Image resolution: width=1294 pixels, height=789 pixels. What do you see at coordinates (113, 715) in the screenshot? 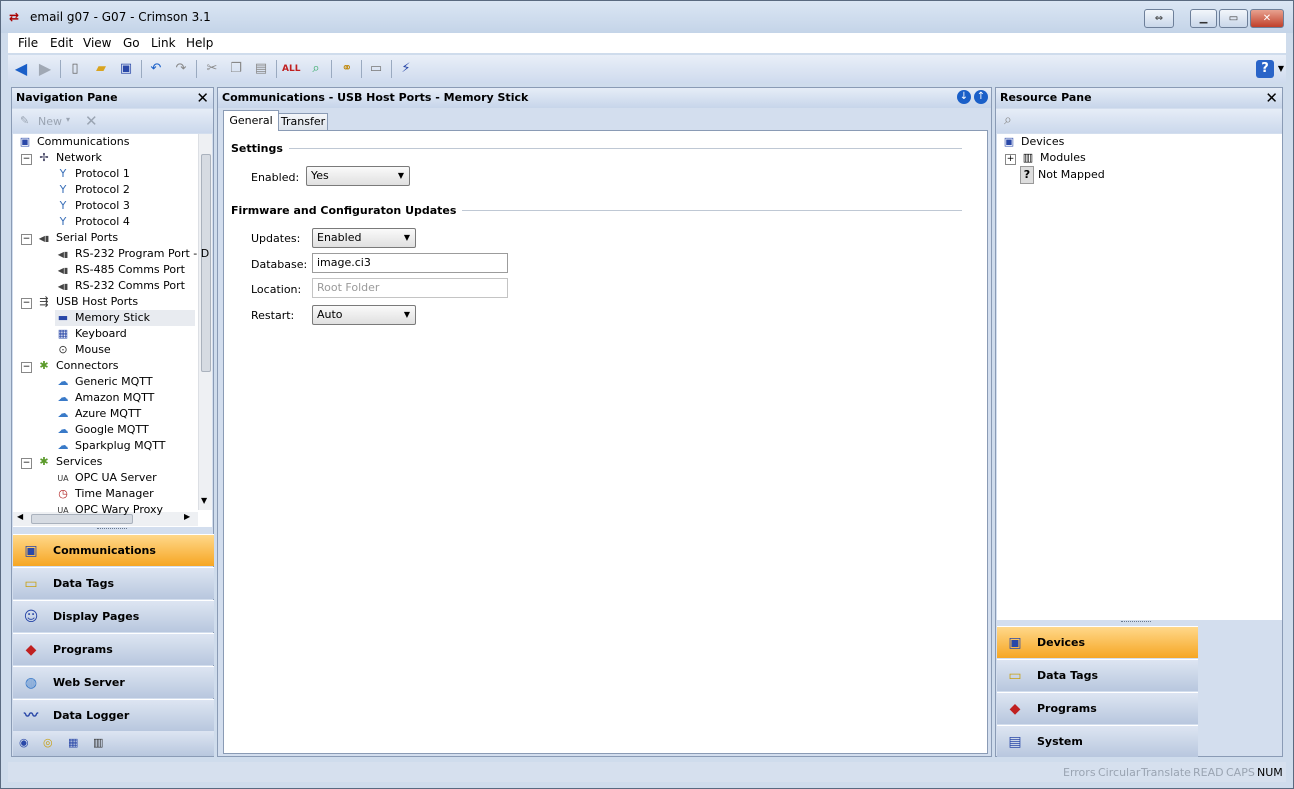
I see `category-data-logger: 〰 Data Logger` at bounding box center [113, 715].